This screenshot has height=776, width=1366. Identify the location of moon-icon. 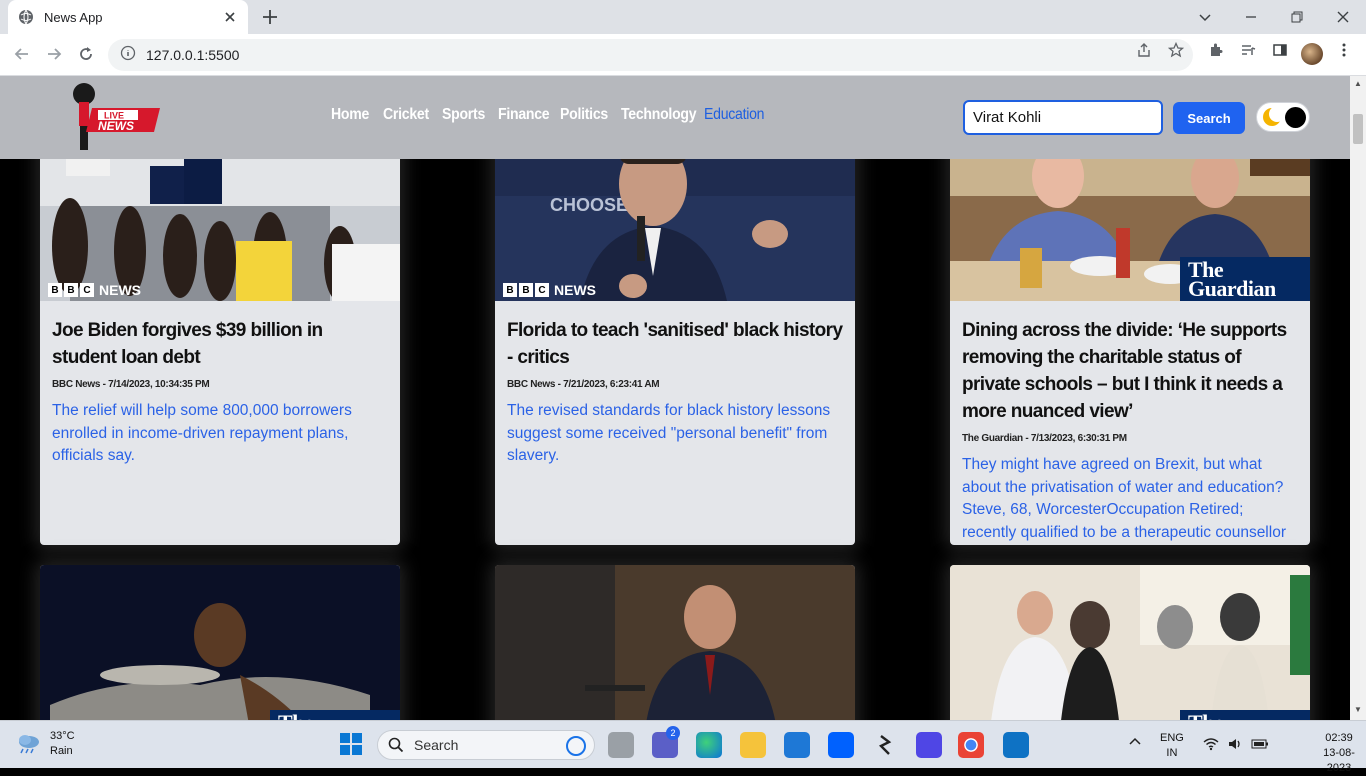
(1274, 116).